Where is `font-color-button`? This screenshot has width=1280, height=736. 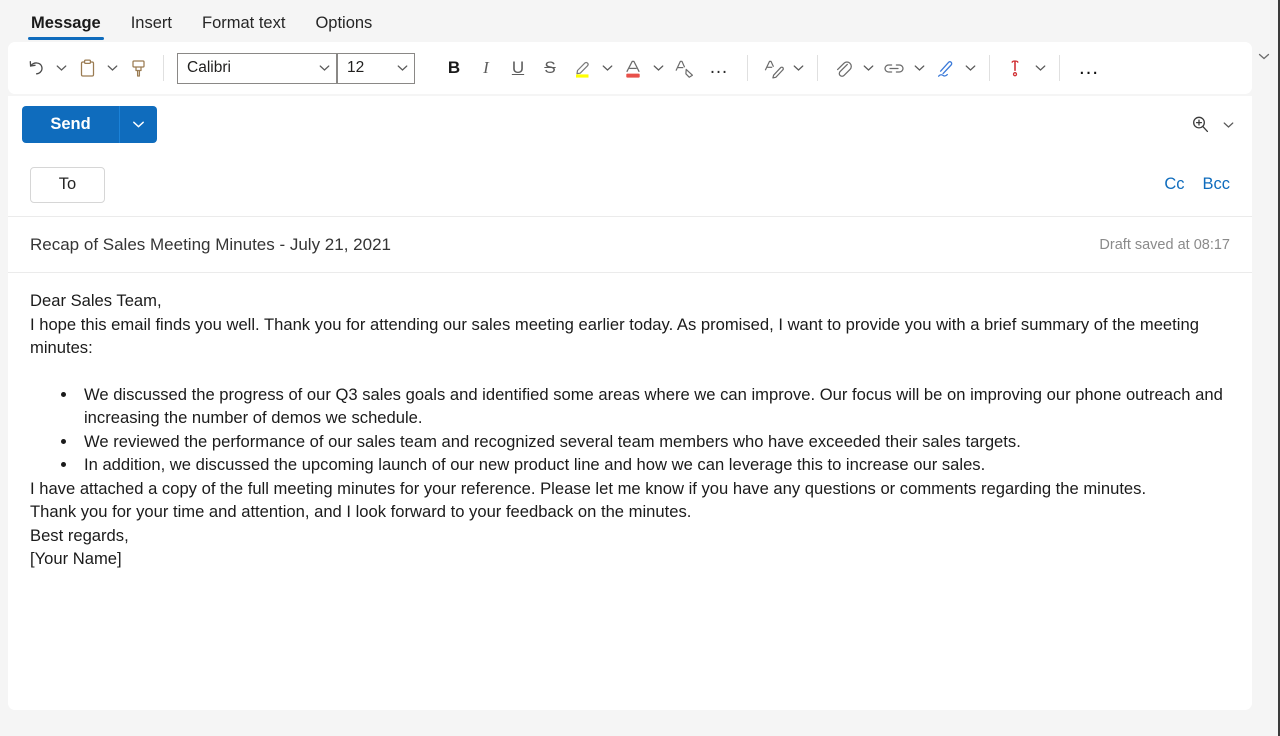 font-color-button is located at coordinates (633, 68).